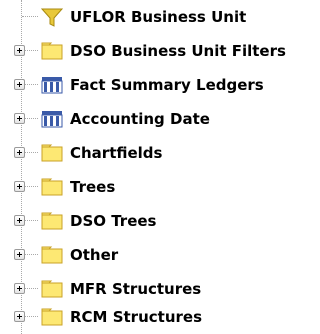 The image size is (320, 334). What do you see at coordinates (148, 187) in the screenshot?
I see `tree-item-trees: Trees` at bounding box center [148, 187].